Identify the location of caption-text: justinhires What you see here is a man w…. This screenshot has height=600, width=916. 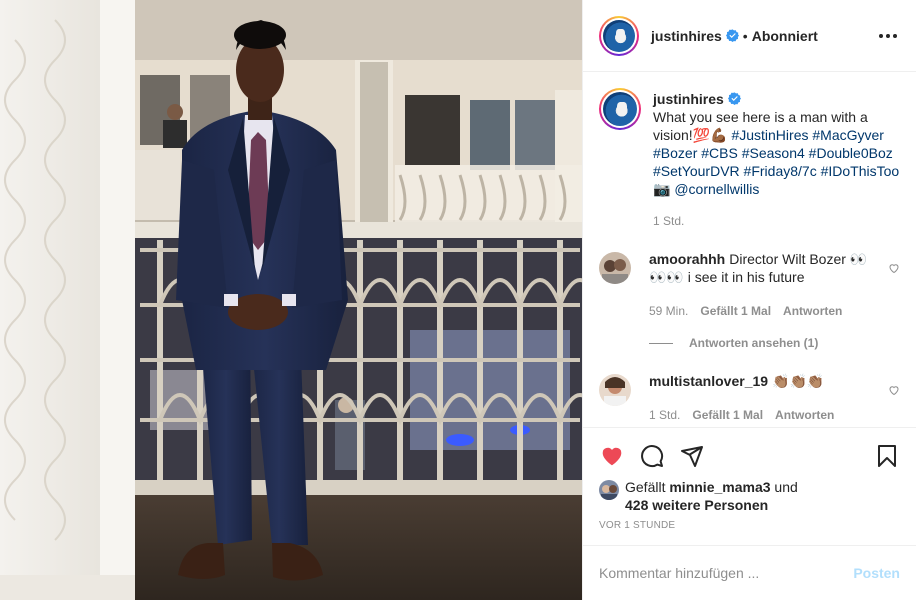
(776, 144).